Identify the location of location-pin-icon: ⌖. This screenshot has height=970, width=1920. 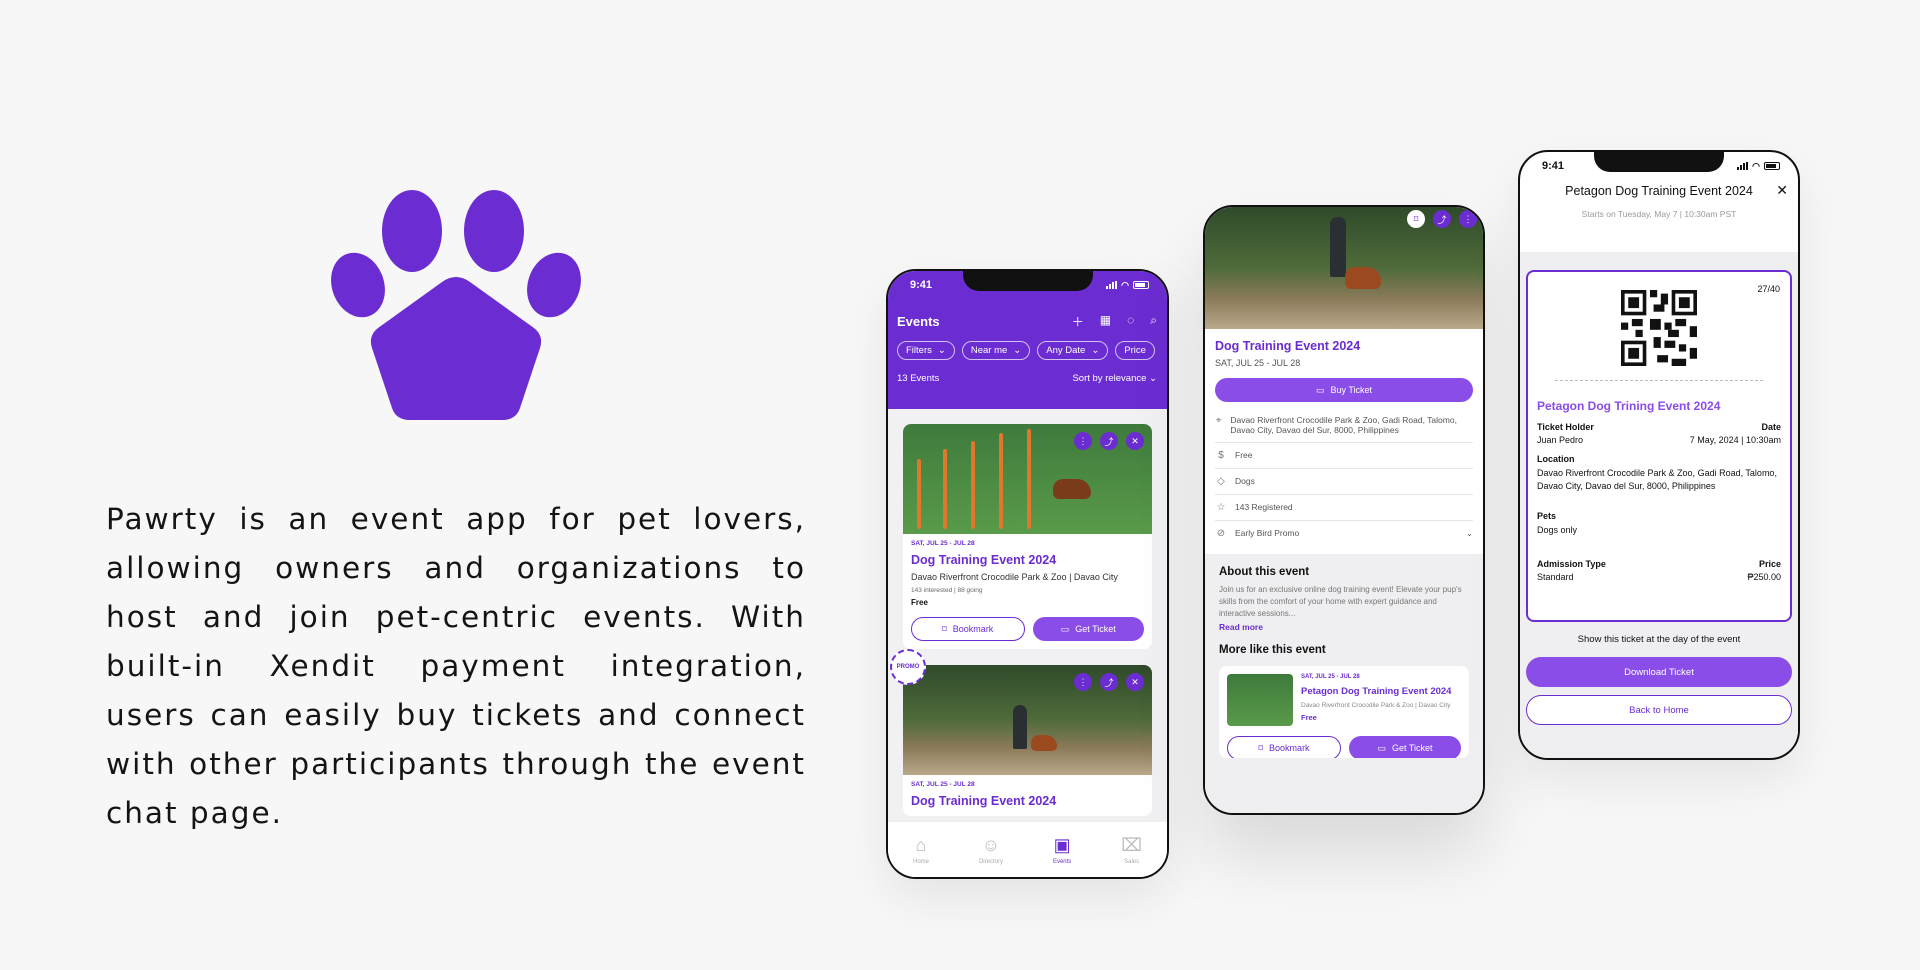
(1218, 420).